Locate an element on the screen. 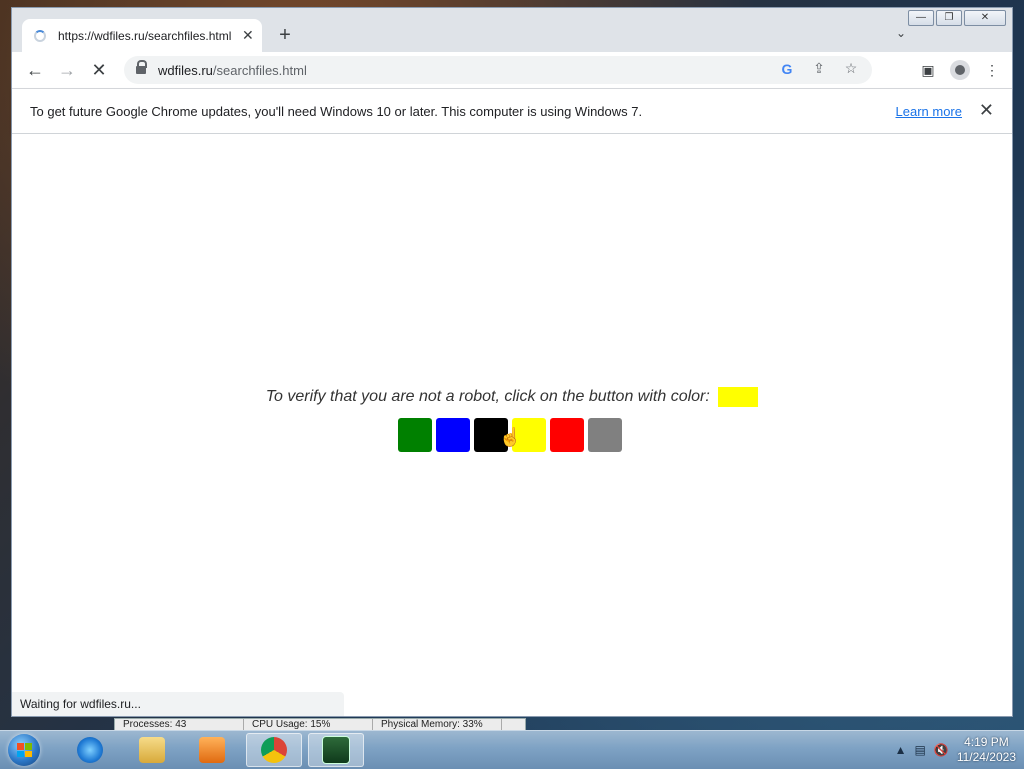  window-caption-buttons: — ❐ ✕ is located at coordinates (957, 18).